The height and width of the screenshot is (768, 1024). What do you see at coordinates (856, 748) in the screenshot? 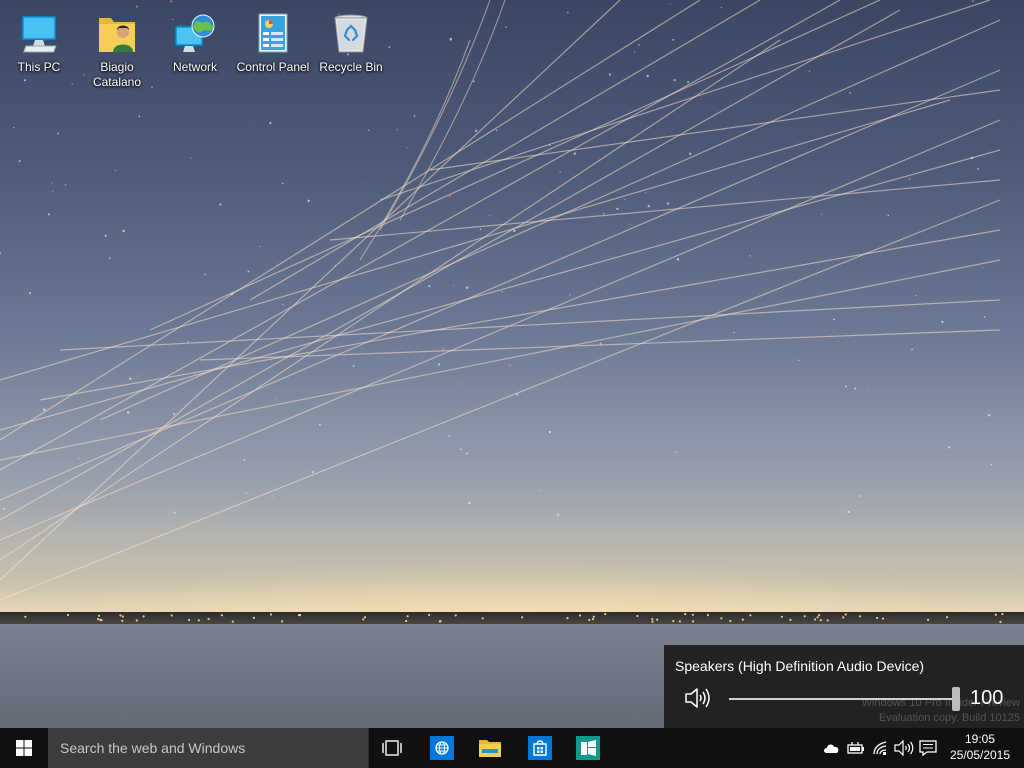
I see `battery-button` at bounding box center [856, 748].